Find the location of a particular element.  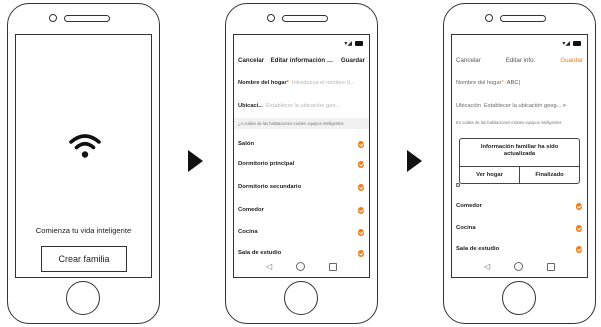

room-label: Salón is located at coordinates (246, 144).